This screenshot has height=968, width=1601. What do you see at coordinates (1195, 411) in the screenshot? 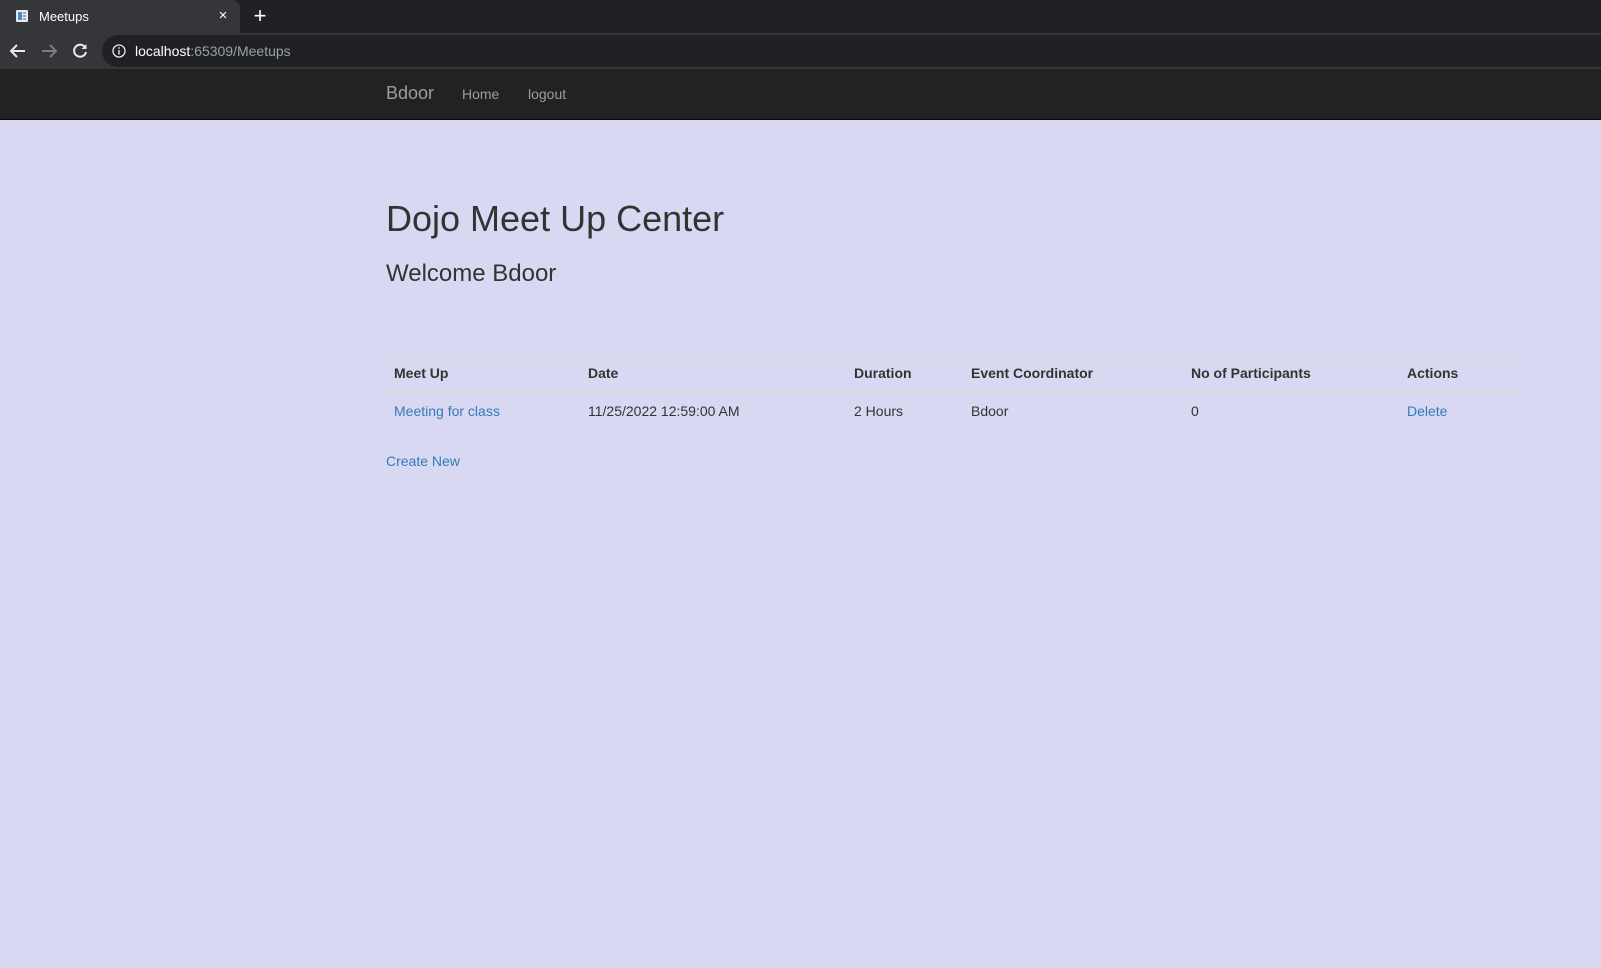
I see `participants-cell: 0` at bounding box center [1195, 411].